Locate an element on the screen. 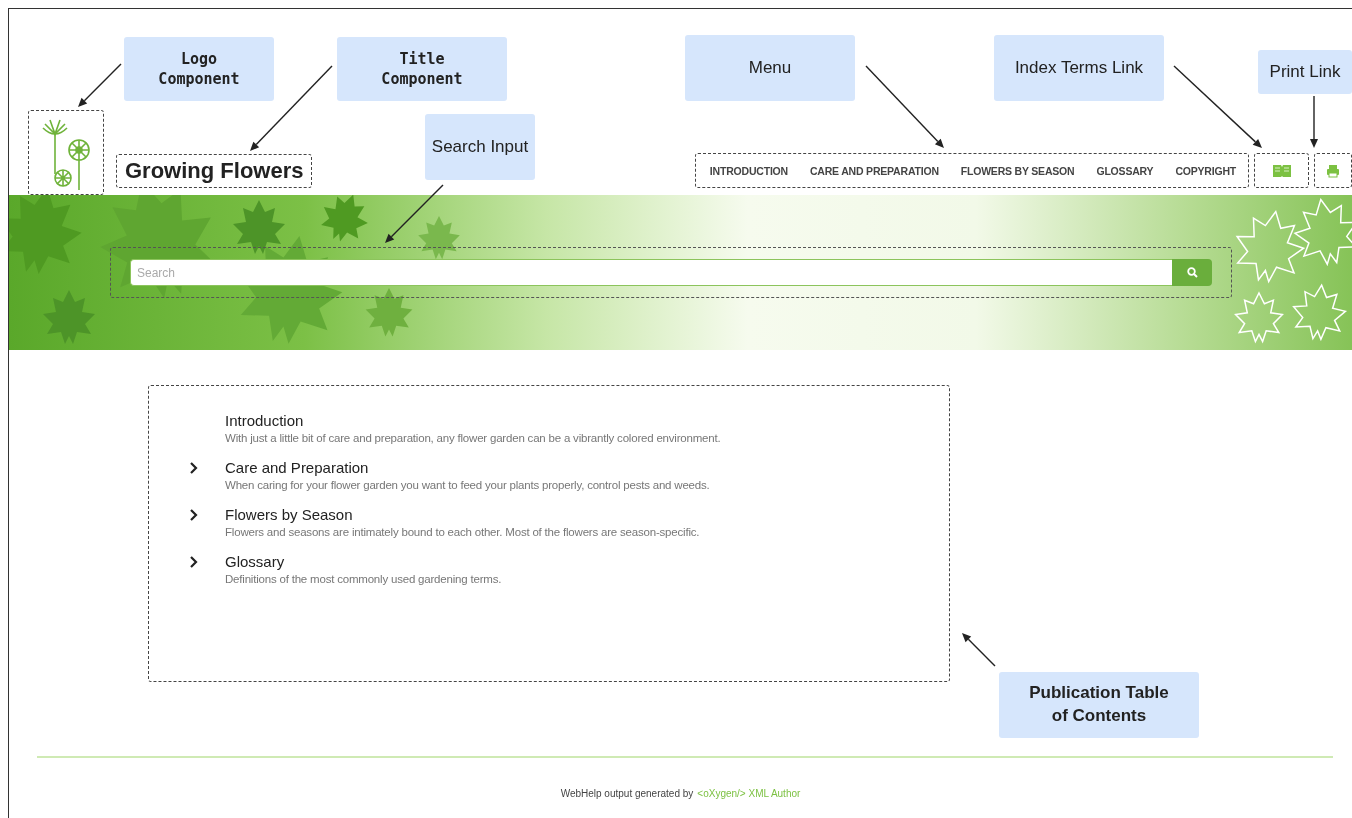 The height and width of the screenshot is (818, 1352). footer-text: WebHelp output generated by is located at coordinates (627, 793).